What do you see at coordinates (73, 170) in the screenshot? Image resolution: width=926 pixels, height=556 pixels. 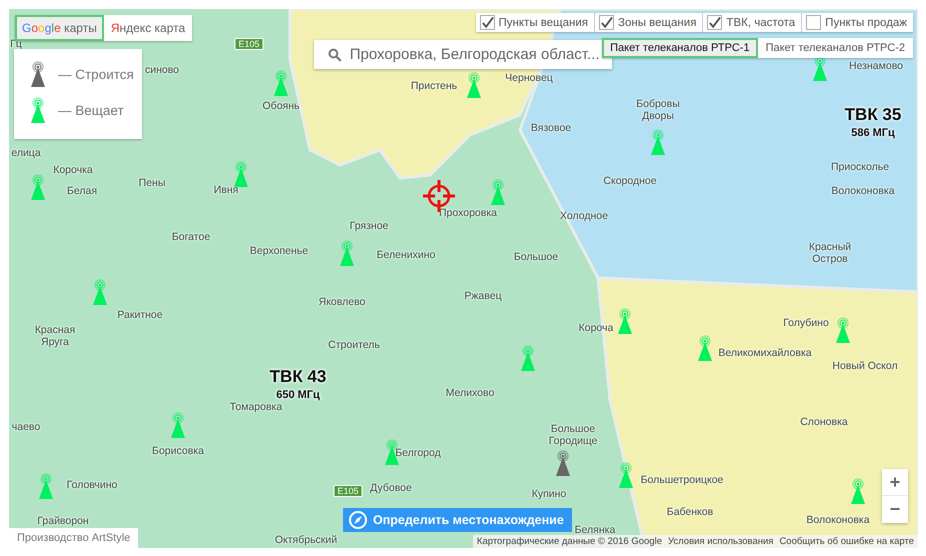 I see `place-label: Корочка` at bounding box center [73, 170].